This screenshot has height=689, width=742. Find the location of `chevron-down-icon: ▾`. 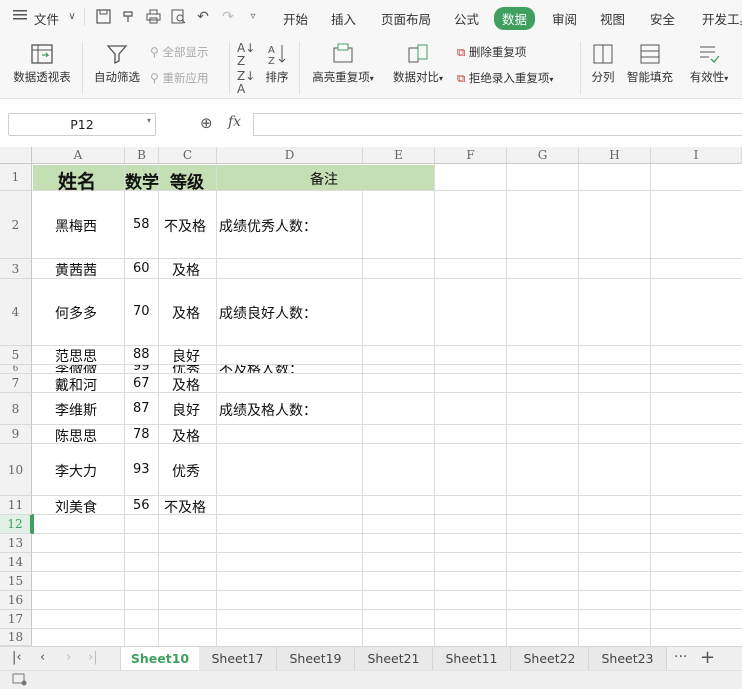

chevron-down-icon: ▾ is located at coordinates (149, 120).